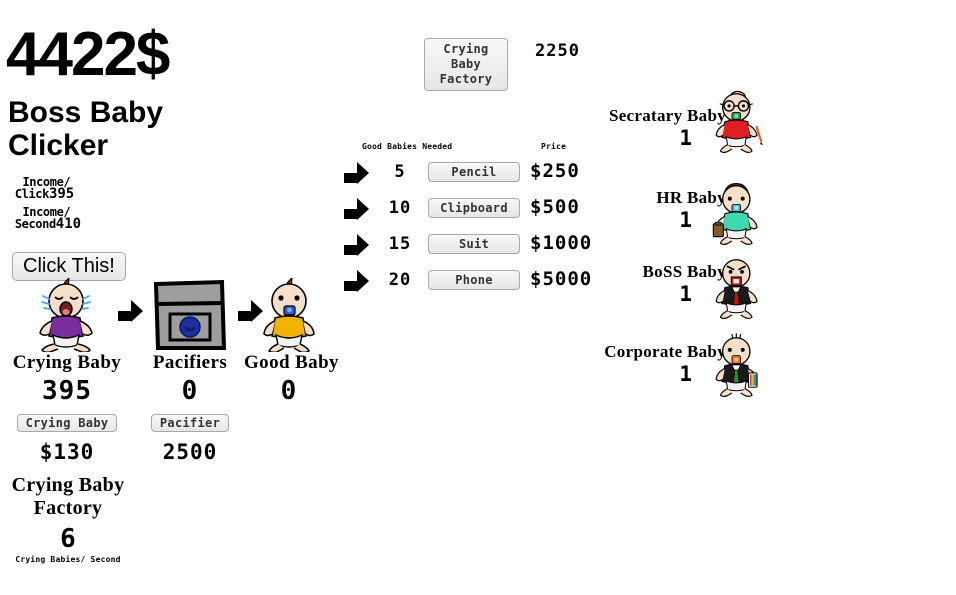 This screenshot has height=595, width=956. What do you see at coordinates (685, 294) in the screenshot?
I see `boss-baby-count: 1` at bounding box center [685, 294].